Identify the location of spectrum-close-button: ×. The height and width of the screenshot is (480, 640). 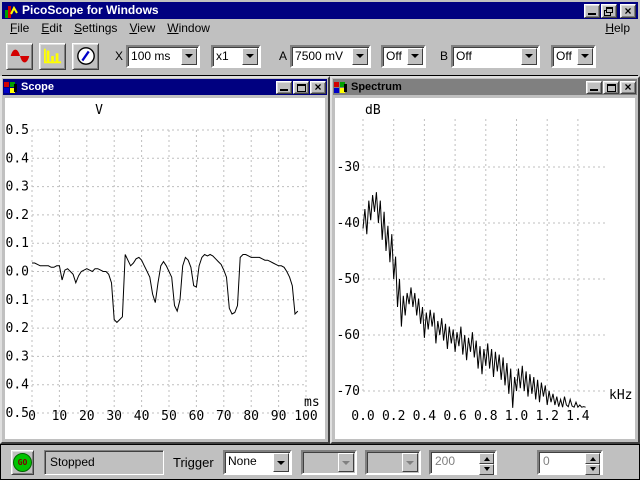
(628, 87).